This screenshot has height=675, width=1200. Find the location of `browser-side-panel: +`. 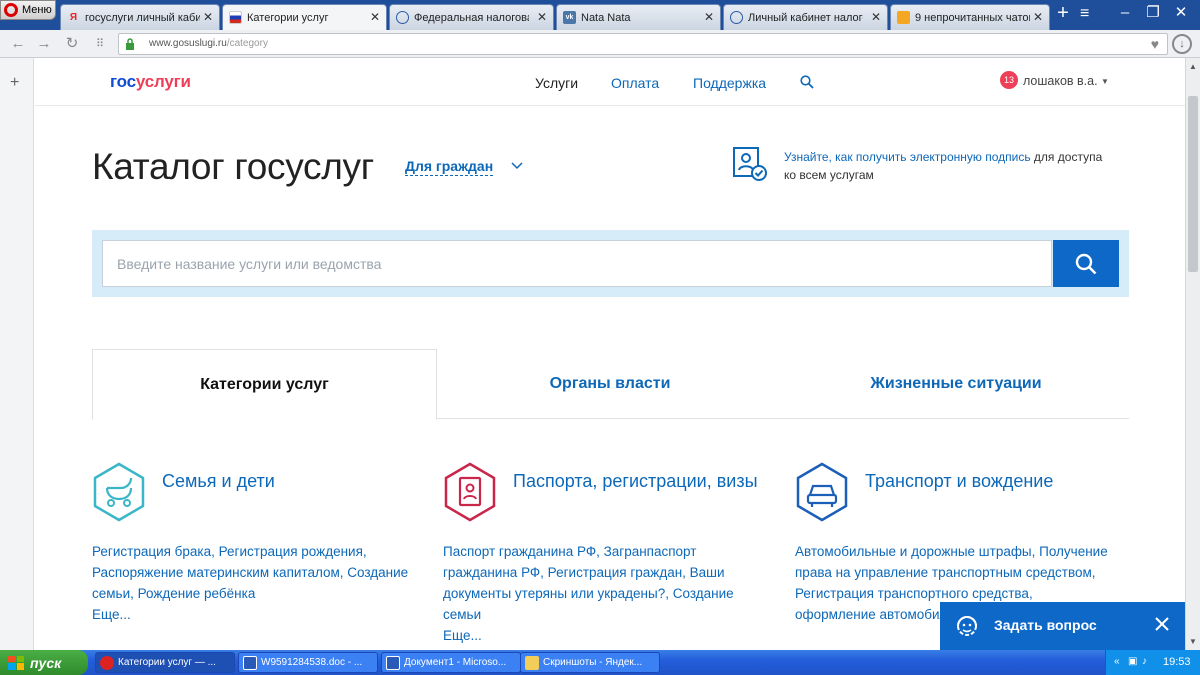

browser-side-panel: + is located at coordinates (17, 354).